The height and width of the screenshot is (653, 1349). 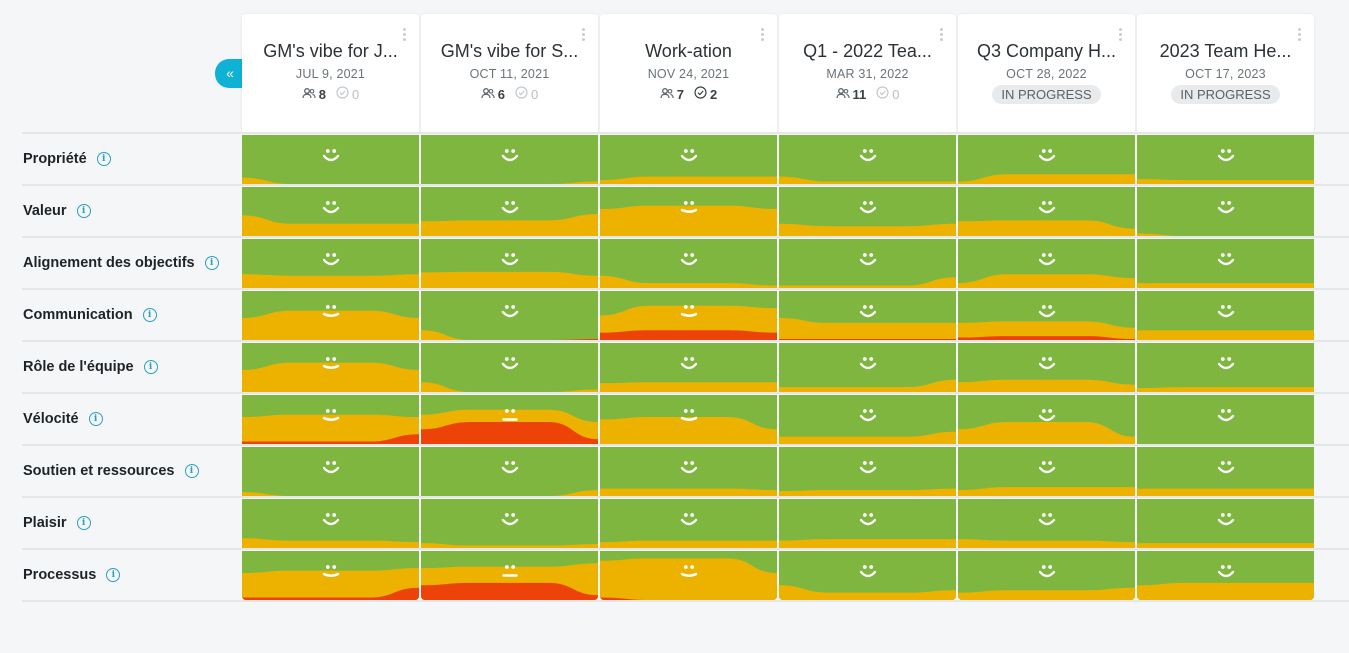 What do you see at coordinates (78, 367) in the screenshot?
I see `category-name: Rôle de l'équipe` at bounding box center [78, 367].